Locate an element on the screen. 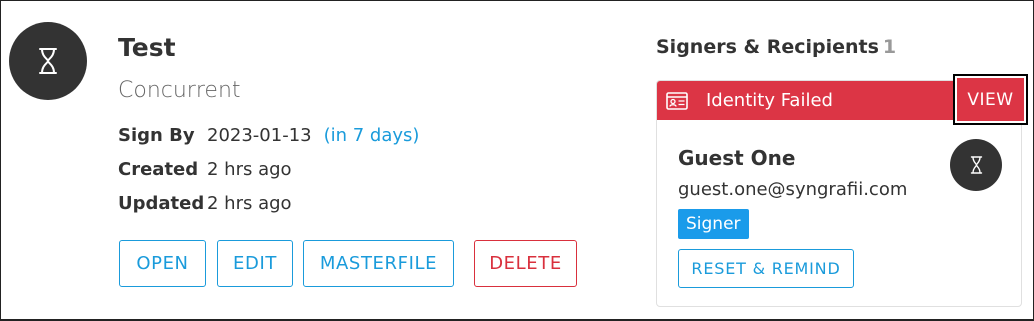 Image resolution: width=1034 pixels, height=321 pixels. meta-created: Created 2 hrs ago is located at coordinates (205, 170).